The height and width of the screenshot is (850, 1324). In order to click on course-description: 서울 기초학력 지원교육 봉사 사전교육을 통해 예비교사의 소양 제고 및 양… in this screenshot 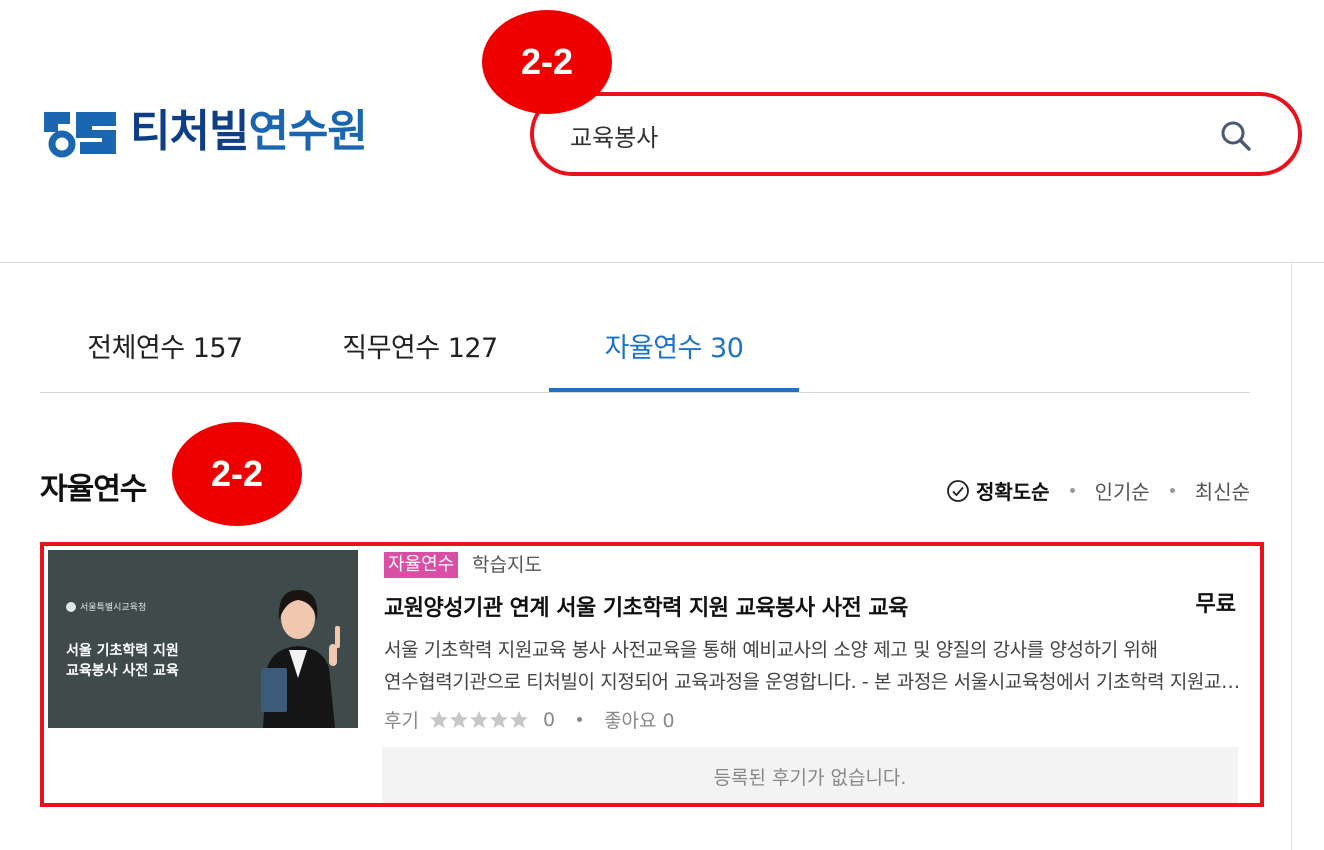, I will do `click(814, 666)`.